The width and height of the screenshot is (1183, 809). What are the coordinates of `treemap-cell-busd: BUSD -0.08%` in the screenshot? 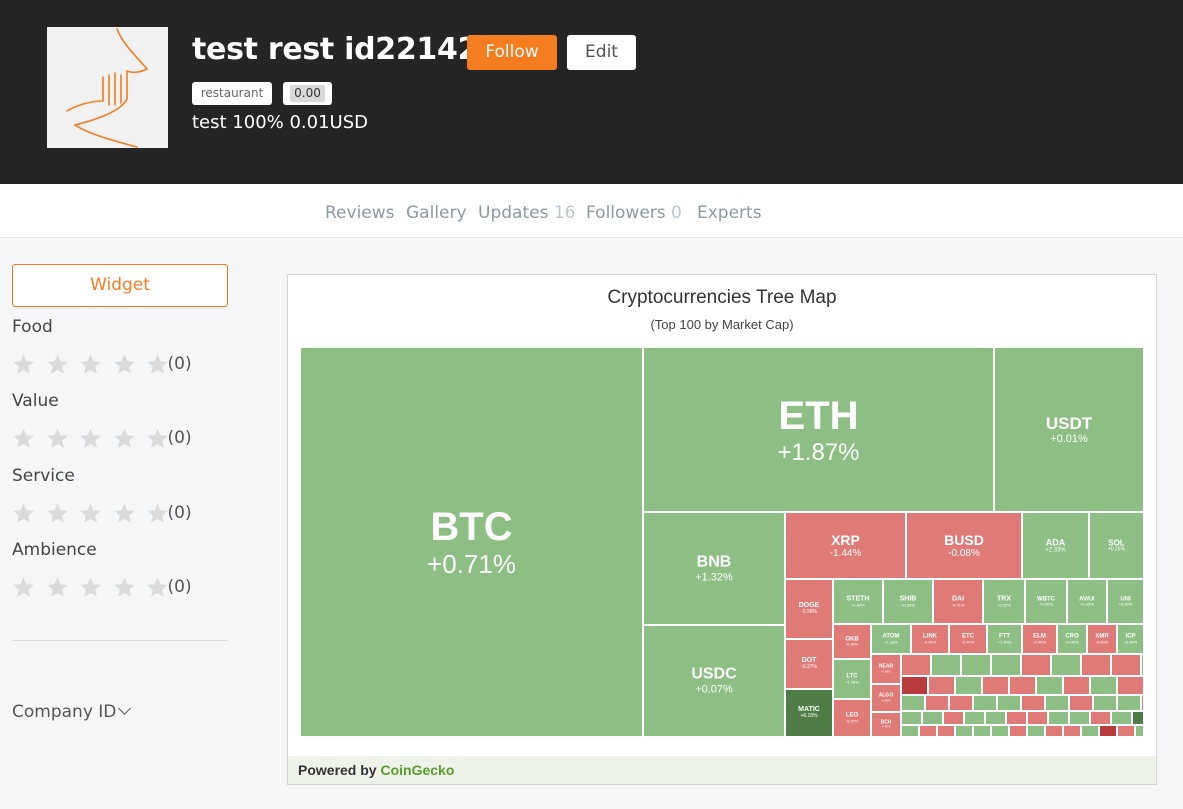 It's located at (964, 545).